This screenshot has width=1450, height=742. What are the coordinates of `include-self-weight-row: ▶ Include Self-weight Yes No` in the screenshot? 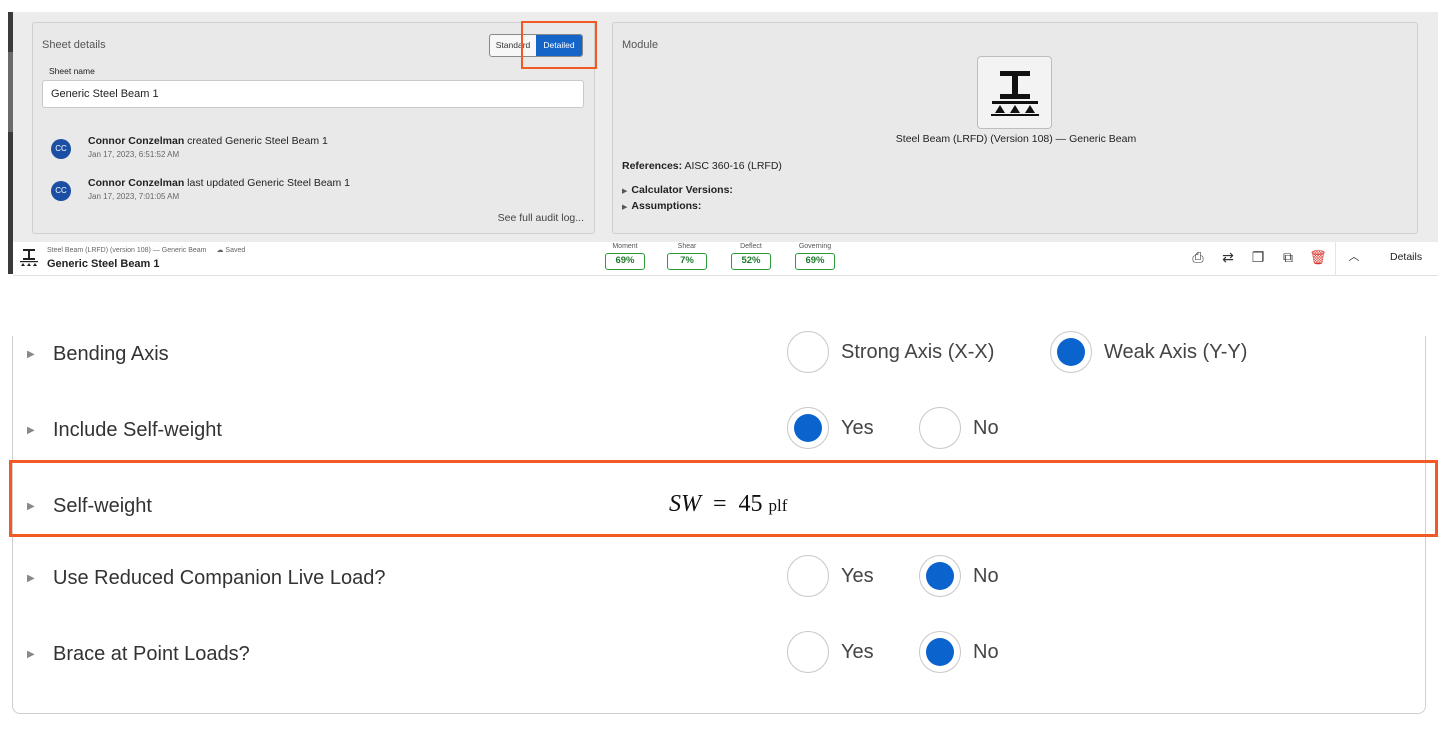 It's located at (720, 431).